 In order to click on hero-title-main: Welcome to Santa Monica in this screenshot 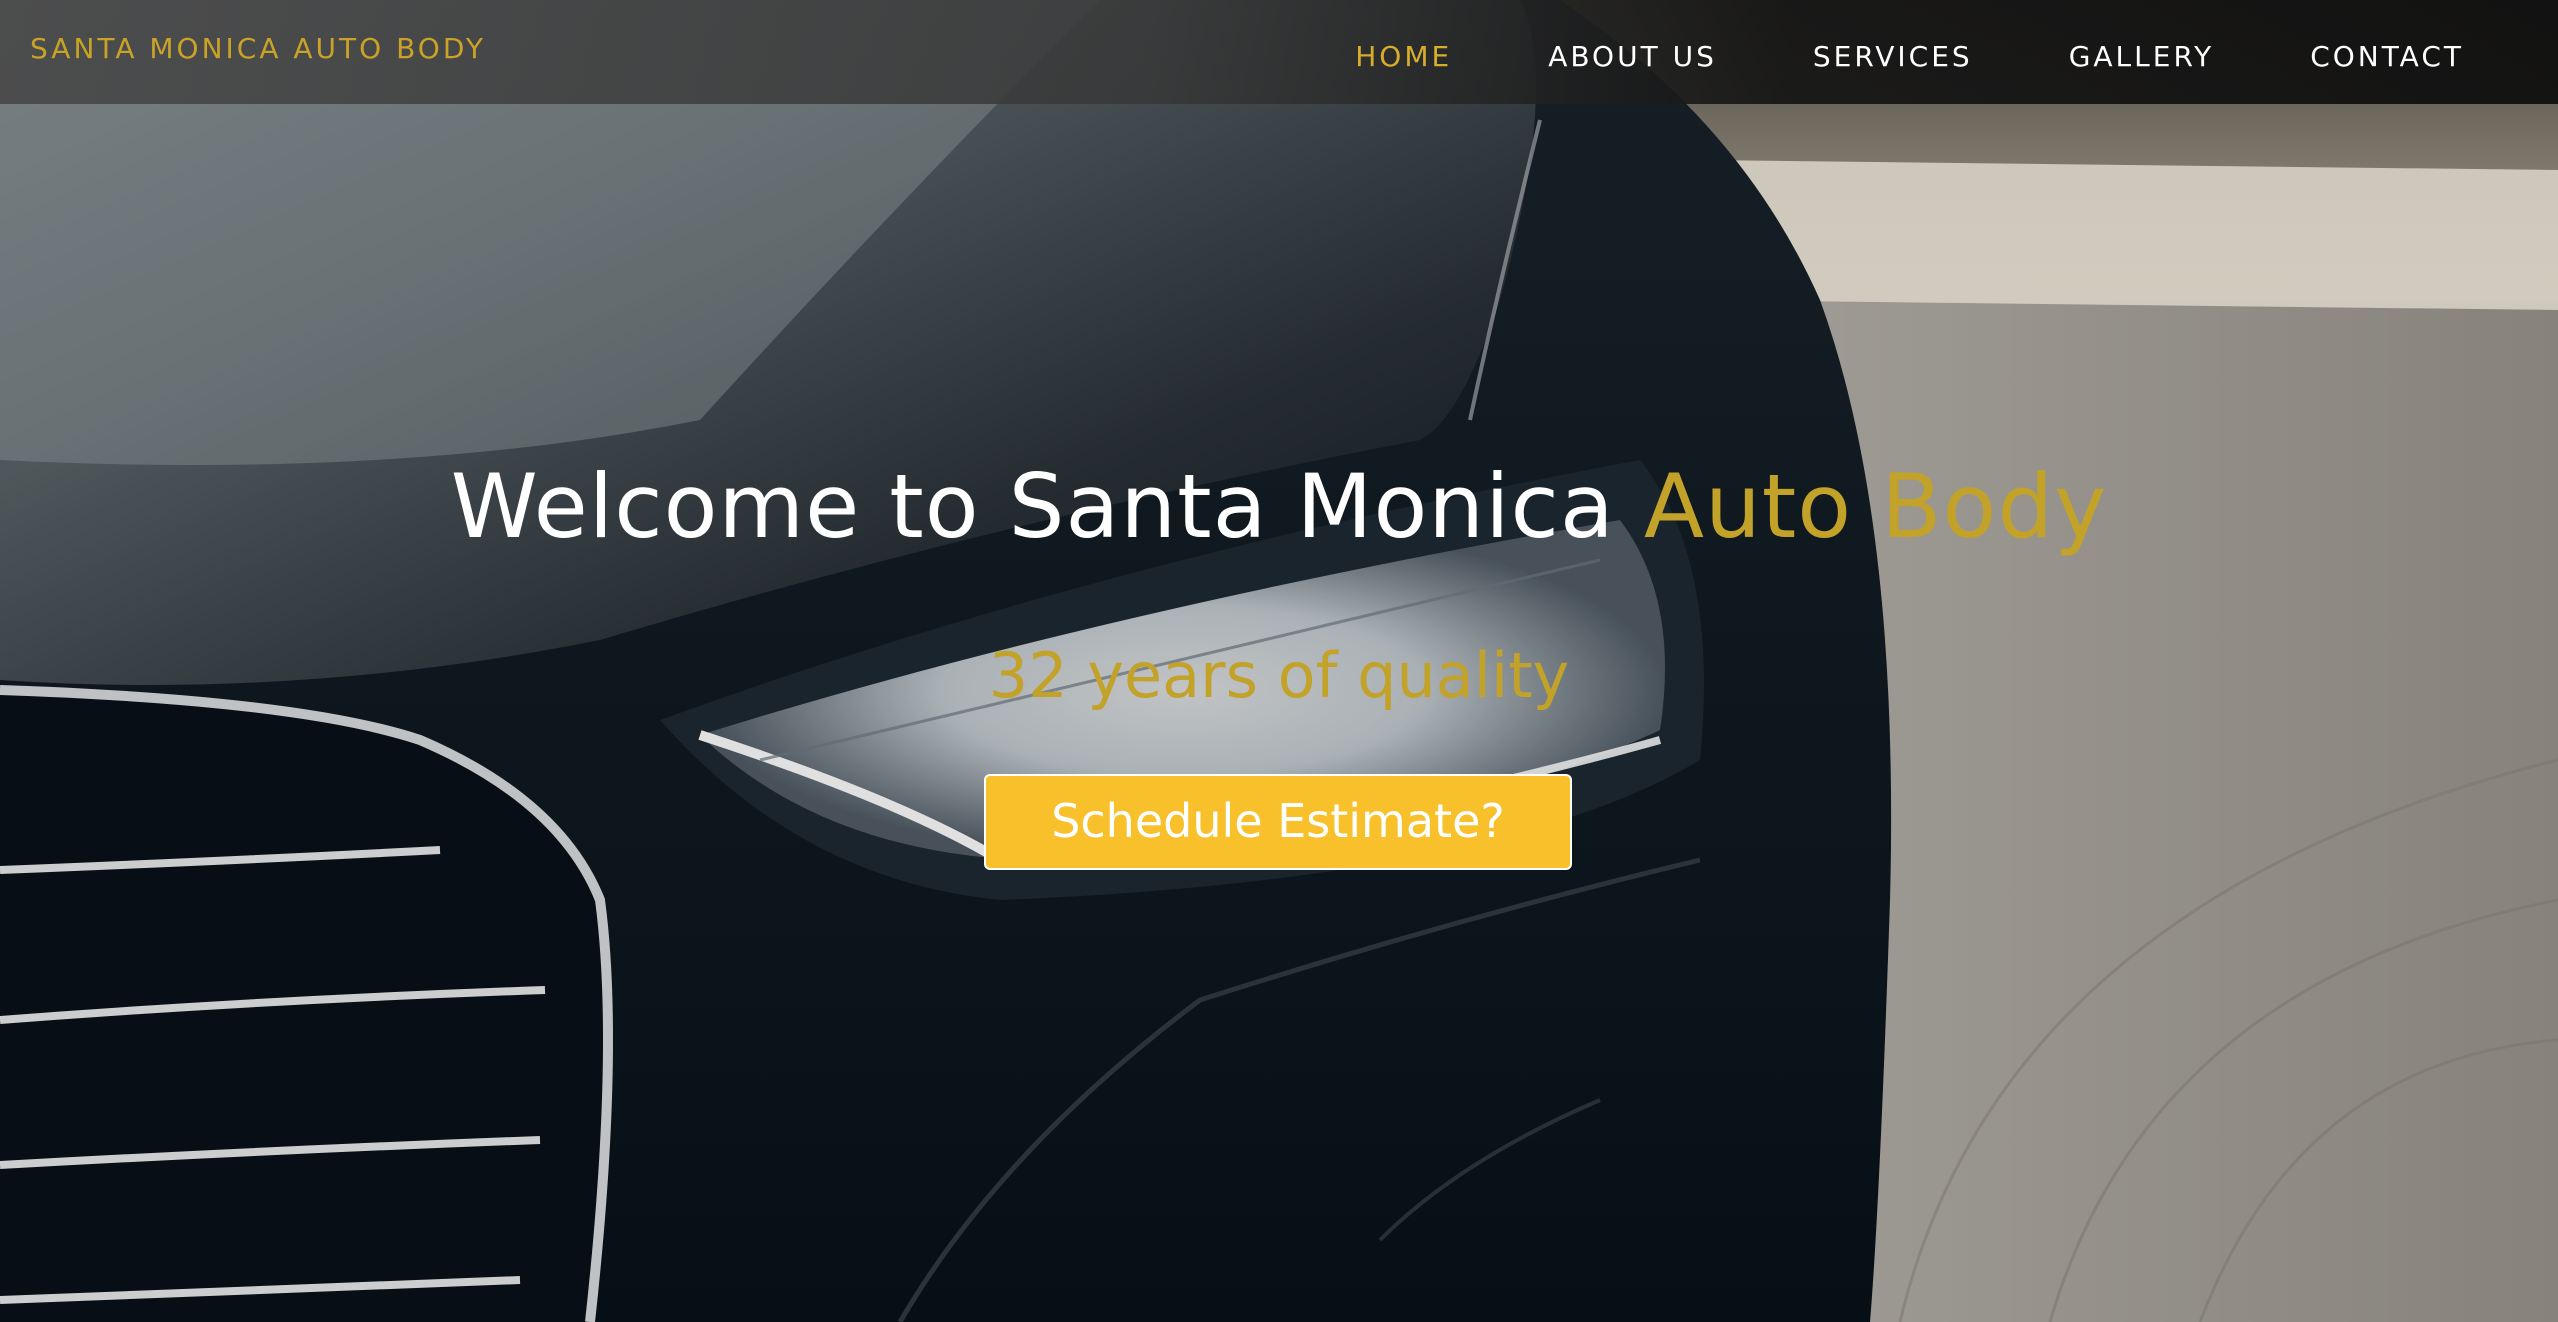, I will do `click(1047, 506)`.